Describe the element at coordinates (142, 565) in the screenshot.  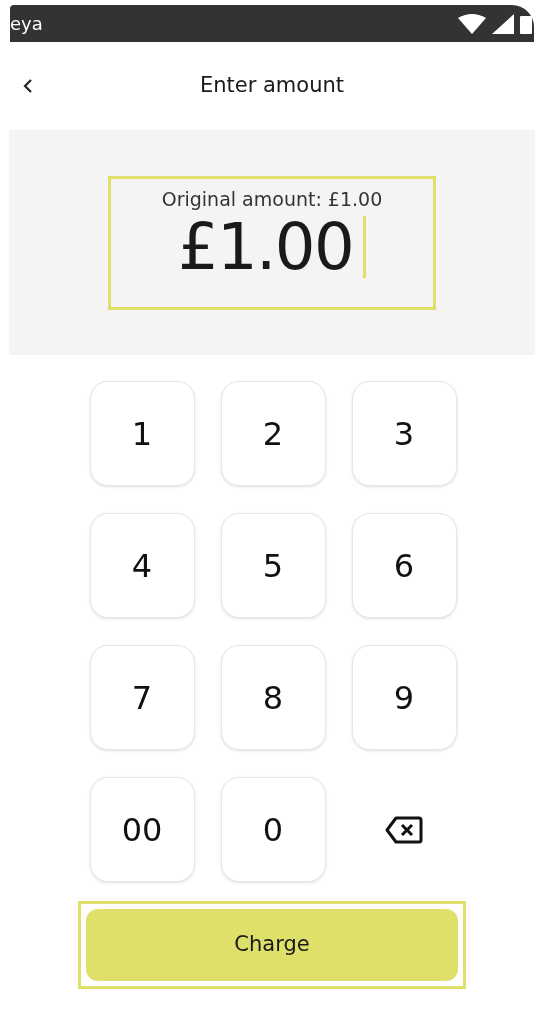
I see `keypad-key: 4` at that location.